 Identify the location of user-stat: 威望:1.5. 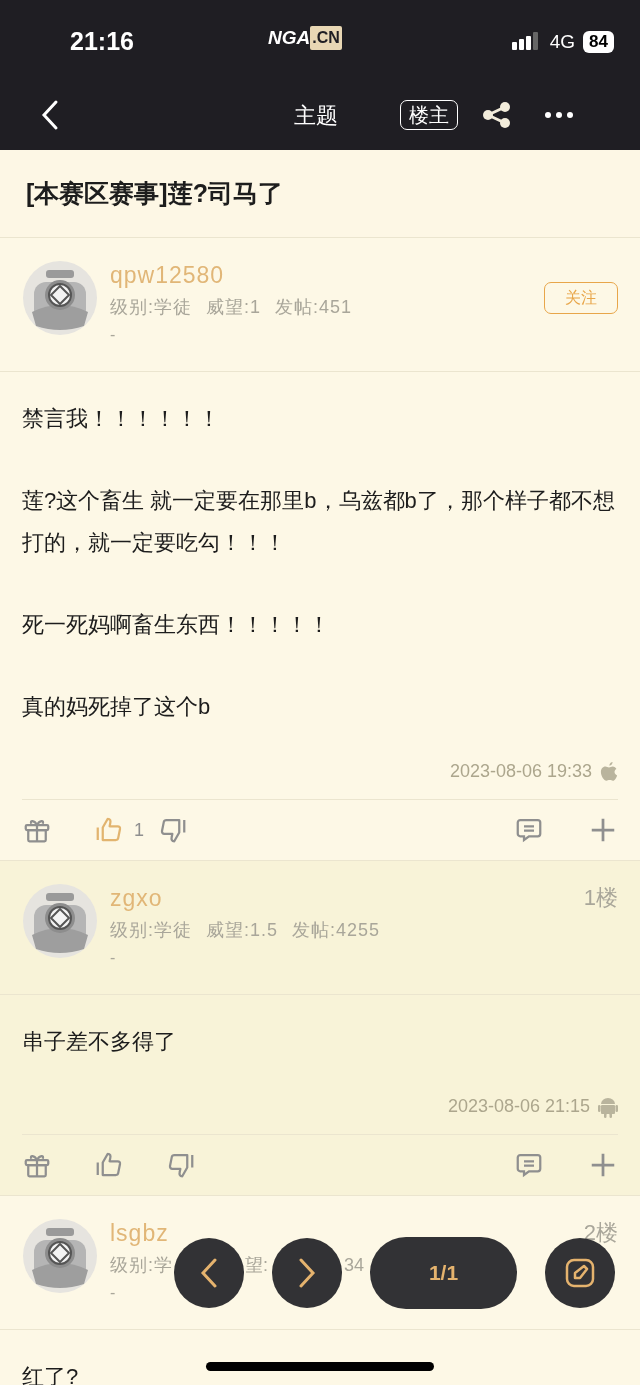
(242, 930).